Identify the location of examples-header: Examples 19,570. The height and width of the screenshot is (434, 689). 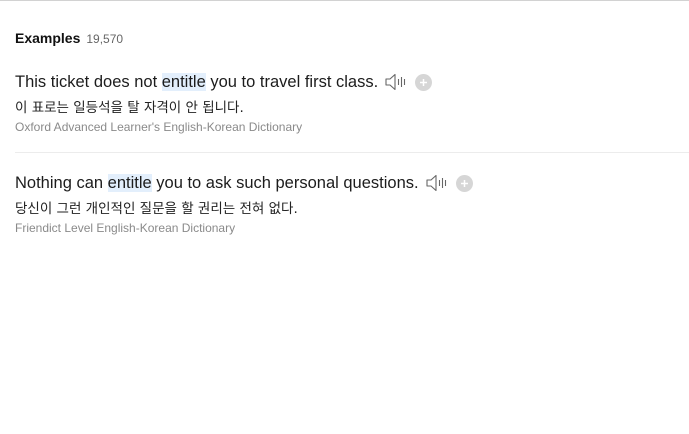
(352, 39).